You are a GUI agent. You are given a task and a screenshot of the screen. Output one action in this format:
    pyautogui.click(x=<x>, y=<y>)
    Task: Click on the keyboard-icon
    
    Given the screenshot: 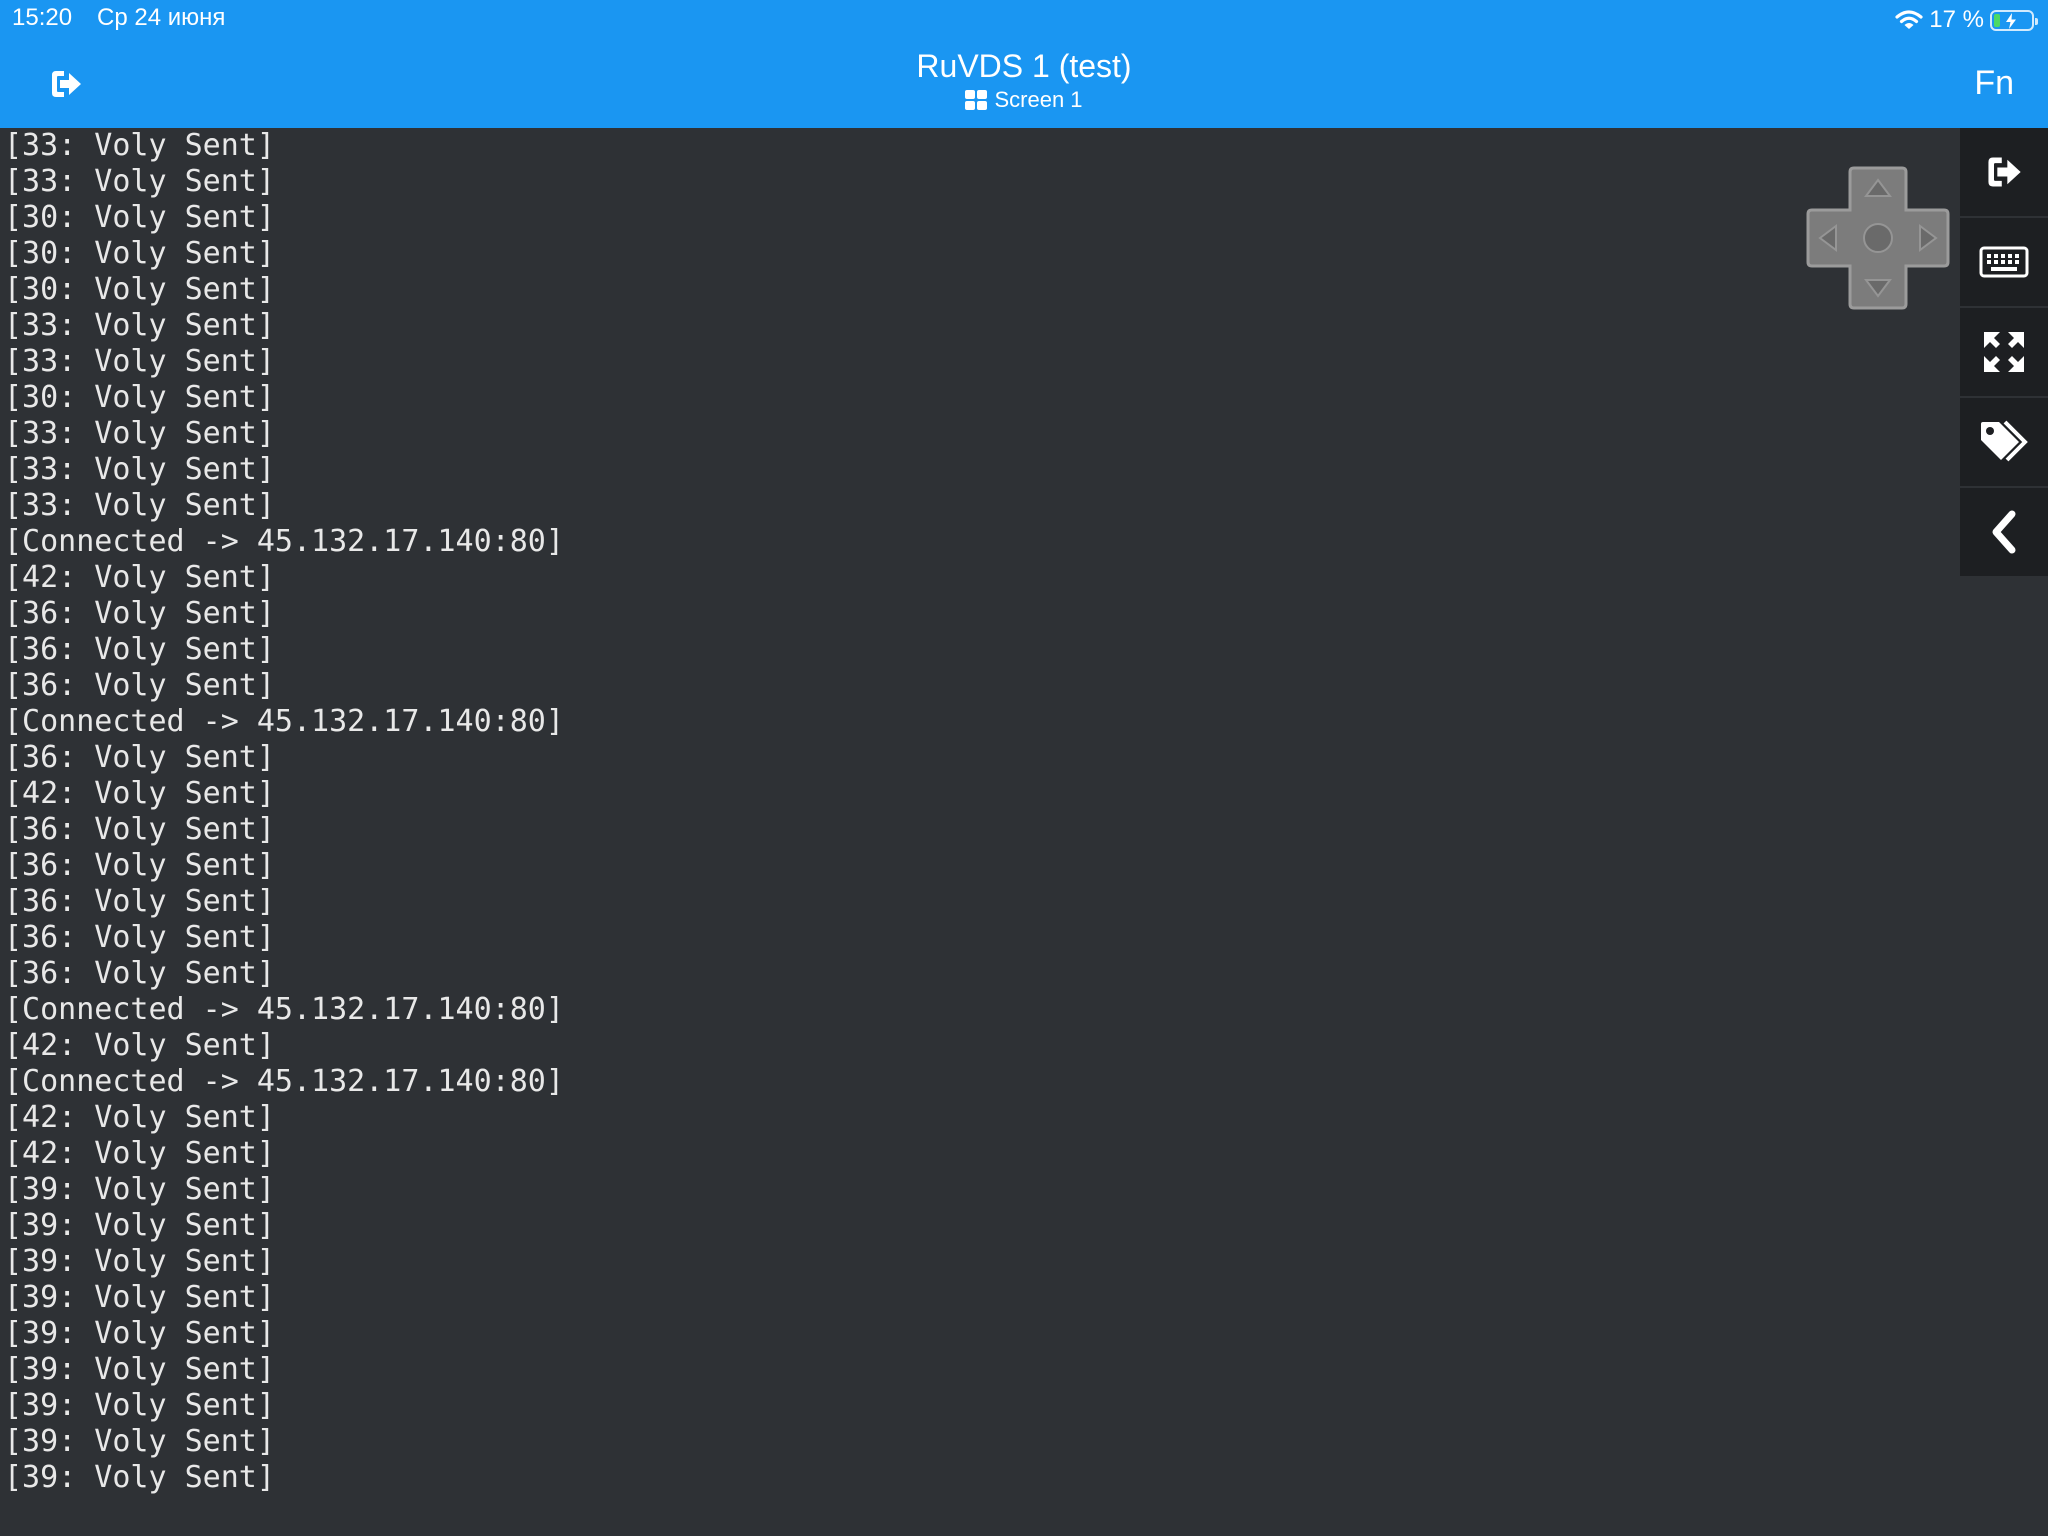 What is the action you would take?
    pyautogui.click(x=2004, y=262)
    